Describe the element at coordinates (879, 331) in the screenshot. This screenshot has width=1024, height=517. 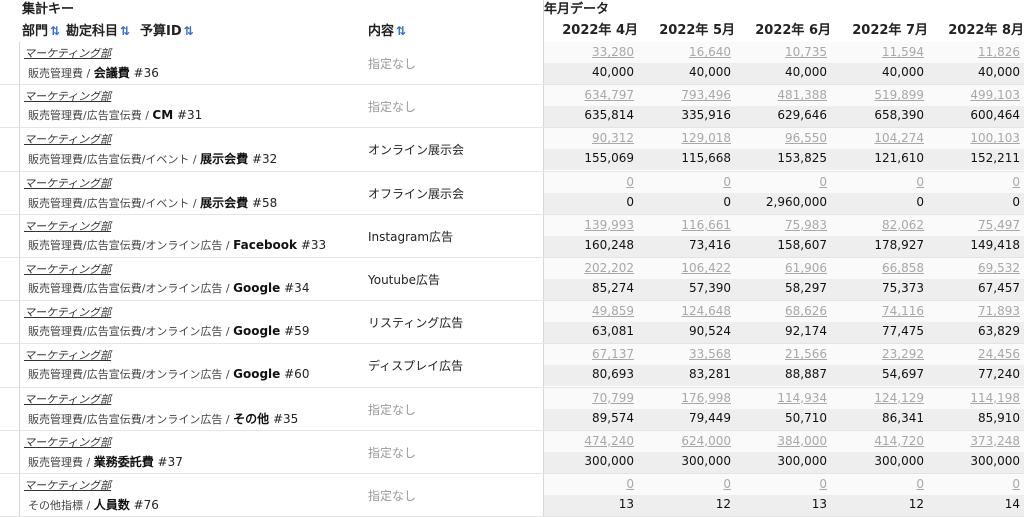
I see `budget-value: 77,475` at that location.